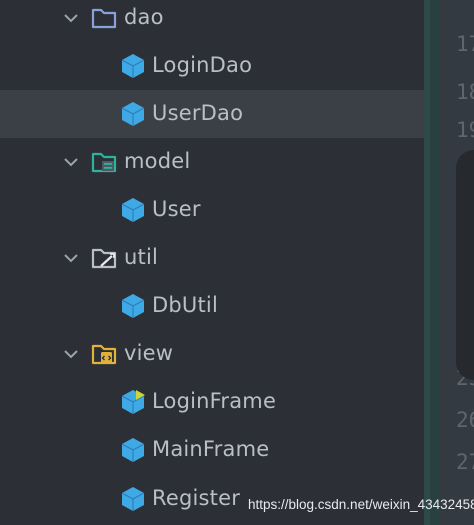  Describe the element at coordinates (104, 162) in the screenshot. I see `model-folder-icon` at that location.